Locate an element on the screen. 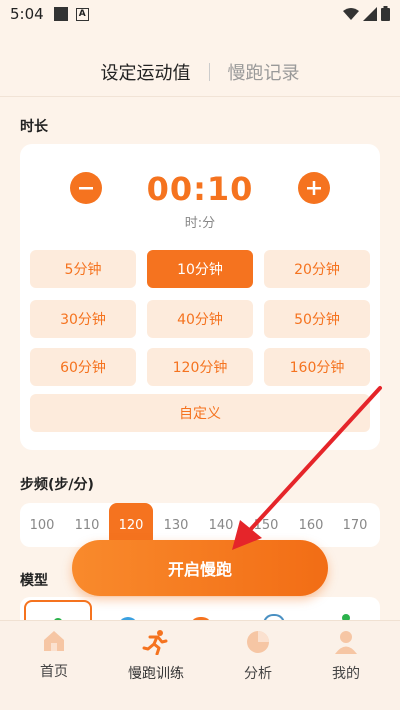 This screenshot has height=710, width=400. duration-option-60: 60分钟 is located at coordinates (83, 367).